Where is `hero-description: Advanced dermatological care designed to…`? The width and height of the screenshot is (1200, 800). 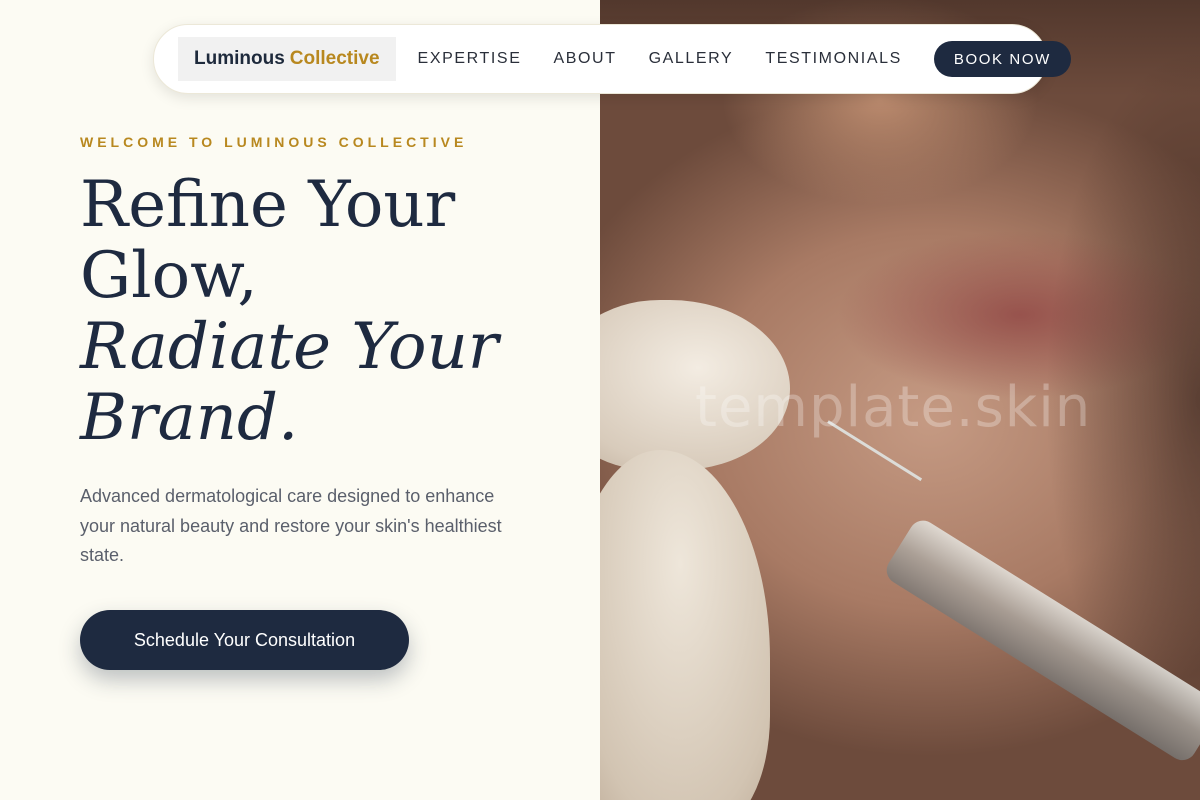 hero-description: Advanced dermatological care designed to… is located at coordinates (291, 525).